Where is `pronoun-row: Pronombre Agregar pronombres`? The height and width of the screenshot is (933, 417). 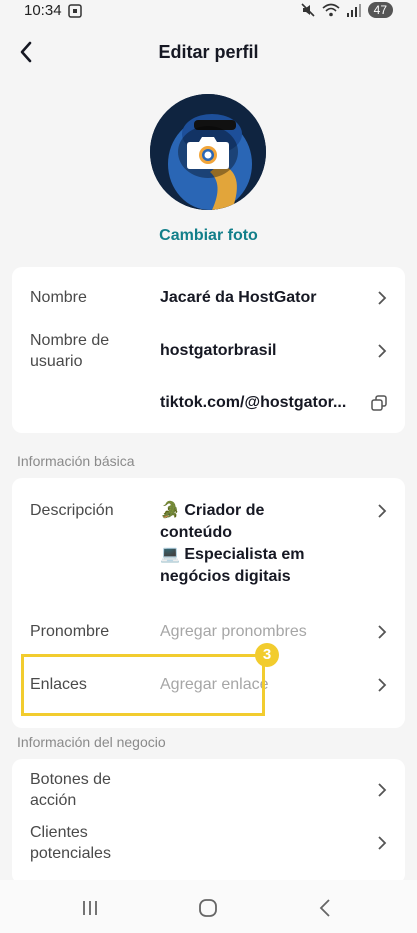 pronoun-row: Pronombre Agregar pronombres is located at coordinates (208, 632).